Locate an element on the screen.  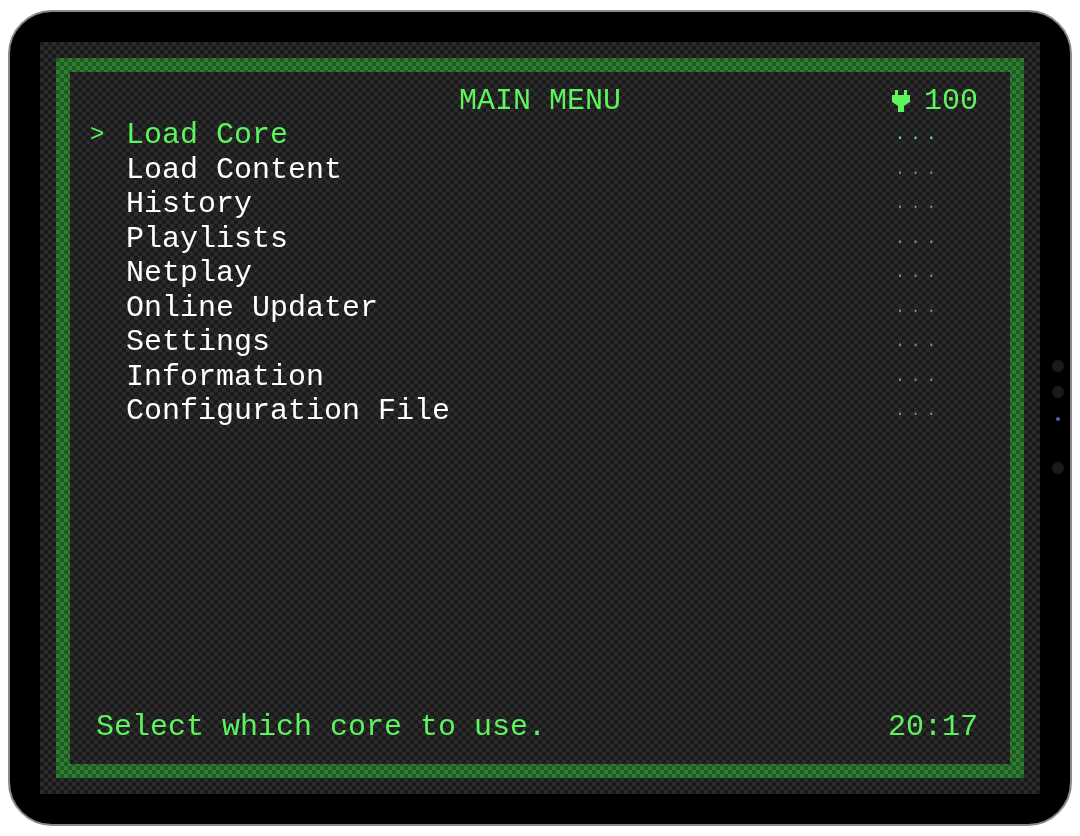
menu-item: Playlists is located at coordinates (207, 238).